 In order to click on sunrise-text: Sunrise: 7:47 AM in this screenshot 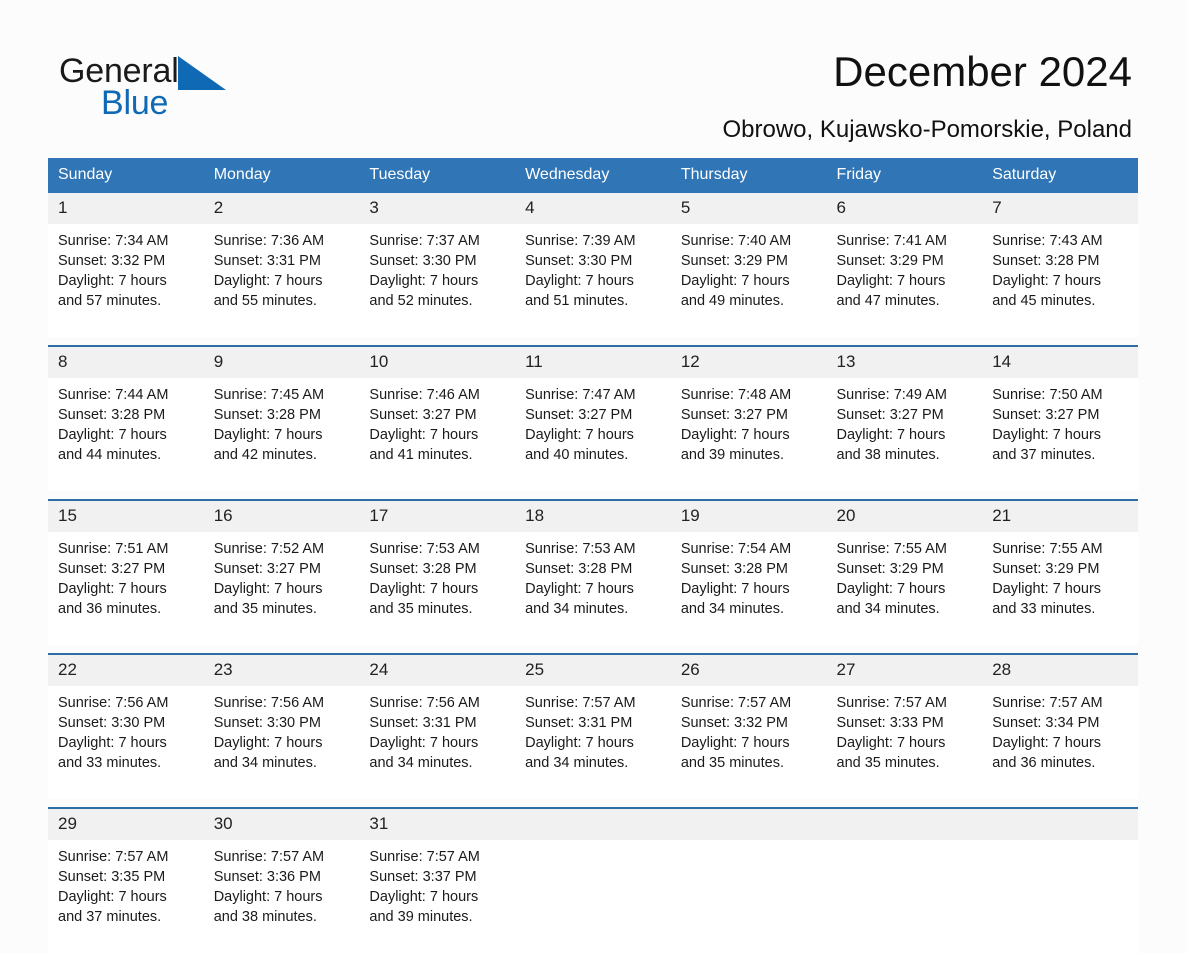, I will do `click(580, 395)`.